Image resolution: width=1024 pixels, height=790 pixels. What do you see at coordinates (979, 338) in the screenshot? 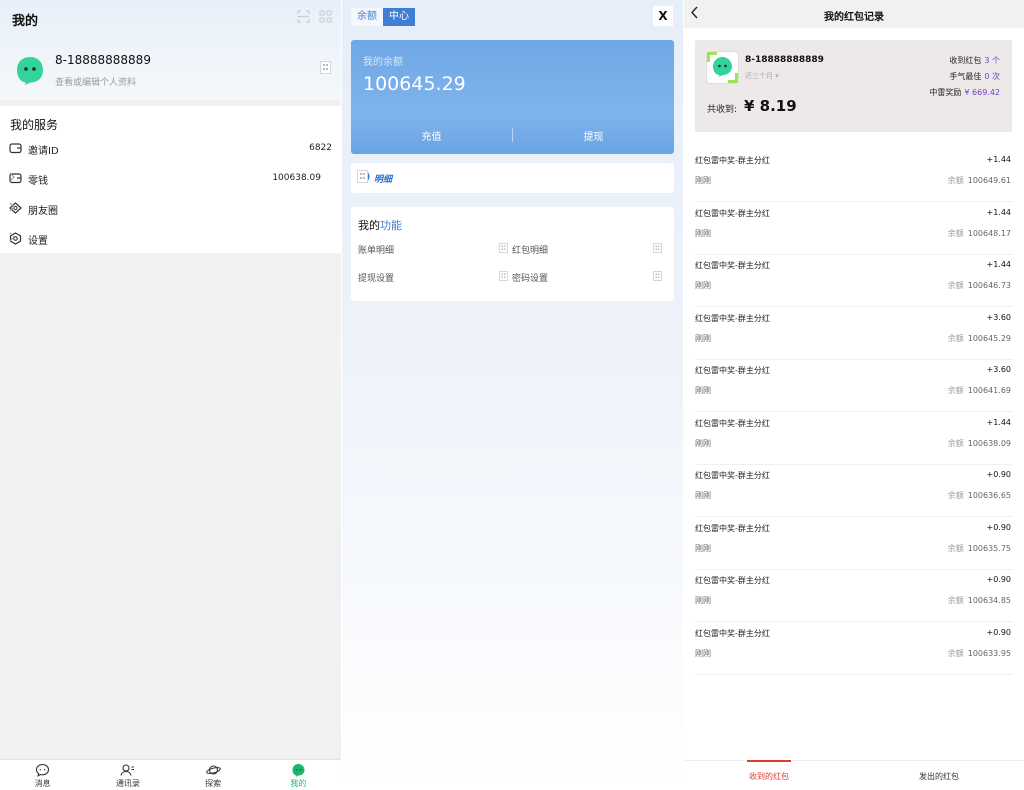
I see `record-balance: 余额 100645.29` at bounding box center [979, 338].